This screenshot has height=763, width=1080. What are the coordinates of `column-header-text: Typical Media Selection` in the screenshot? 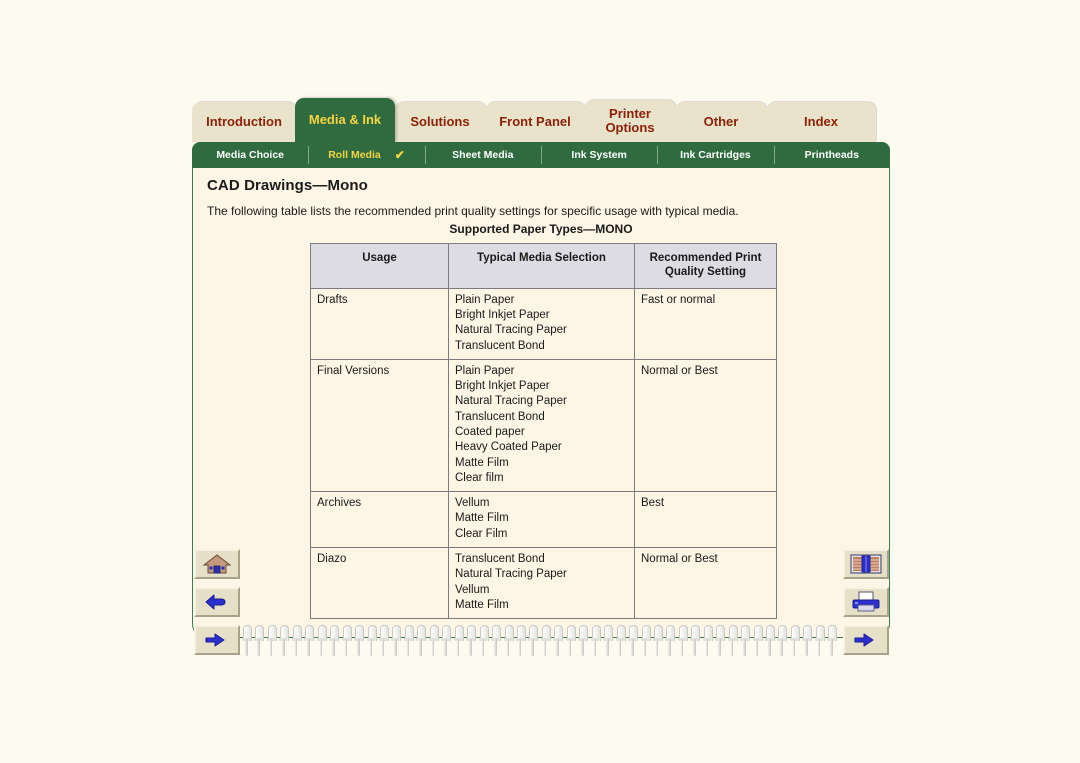 It's located at (541, 258).